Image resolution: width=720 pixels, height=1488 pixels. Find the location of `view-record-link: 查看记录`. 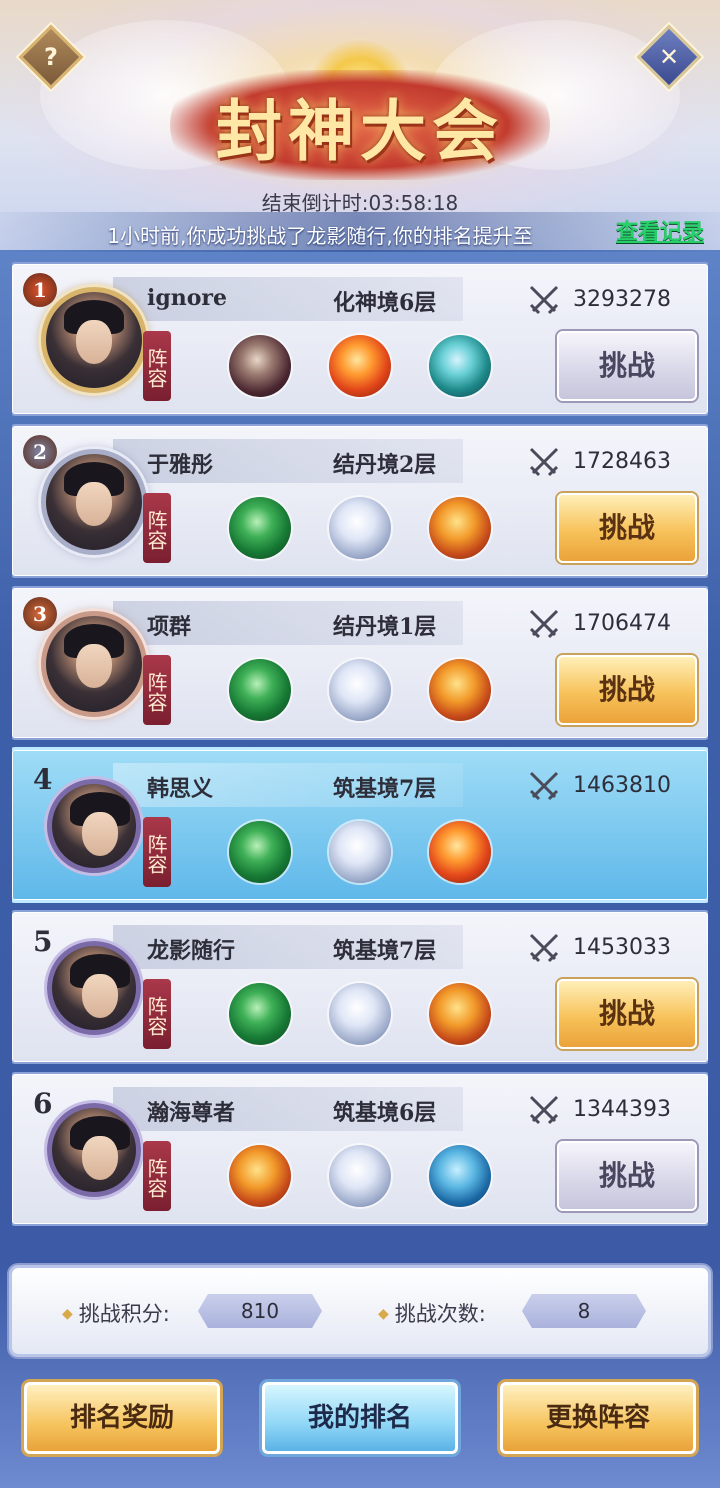

view-record-link: 查看记录 is located at coordinates (660, 230).